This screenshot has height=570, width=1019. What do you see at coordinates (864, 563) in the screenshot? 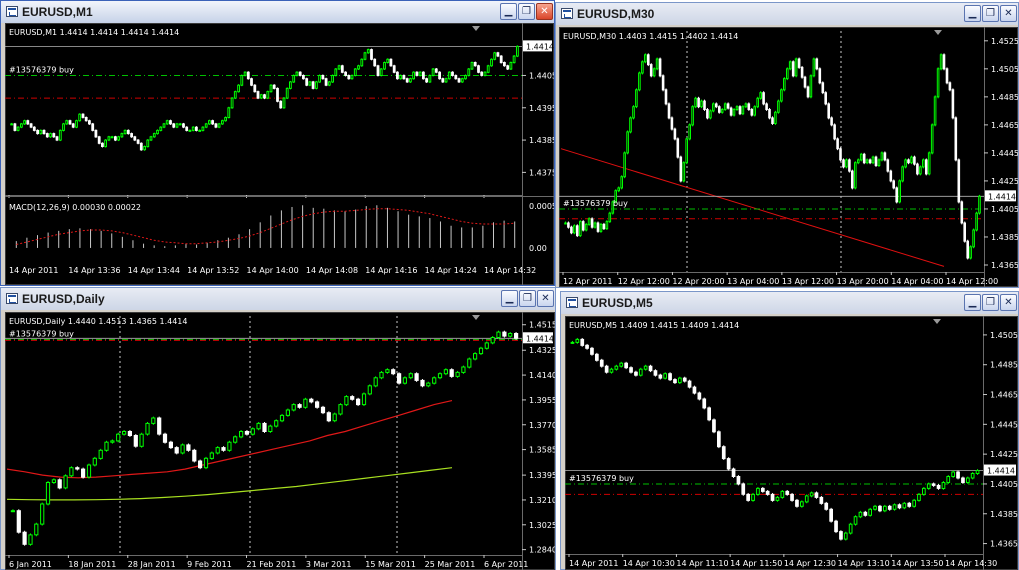
I see `time-tick-label: 14 Apr 13:10` at bounding box center [864, 563].